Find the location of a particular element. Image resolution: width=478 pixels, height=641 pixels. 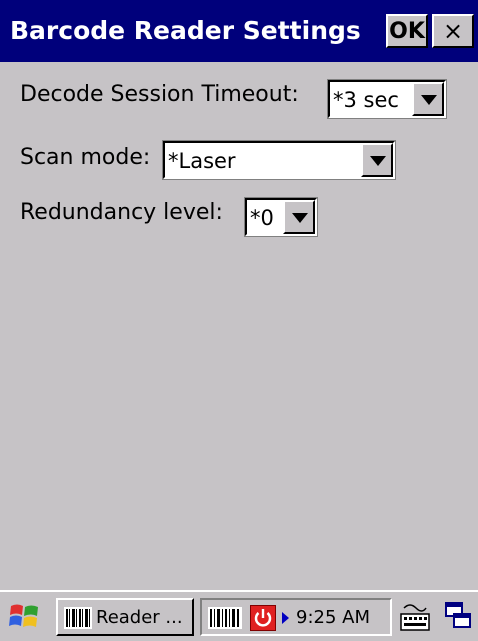

scan-mode-dropdown-icon is located at coordinates (377, 160).